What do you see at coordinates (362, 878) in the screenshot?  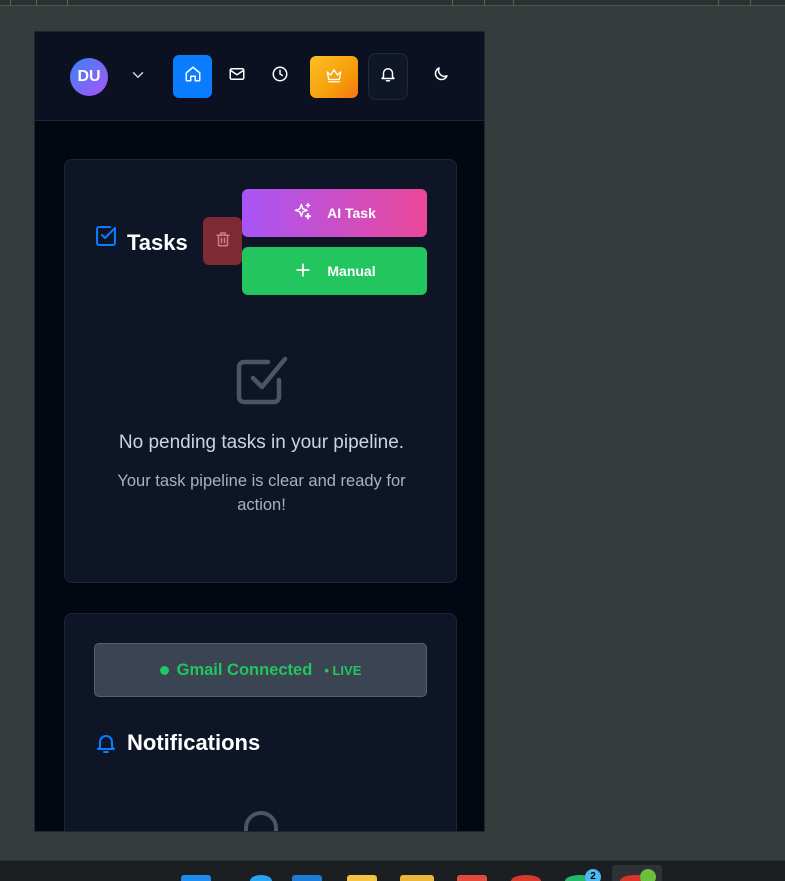 I see `notes-icon` at bounding box center [362, 878].